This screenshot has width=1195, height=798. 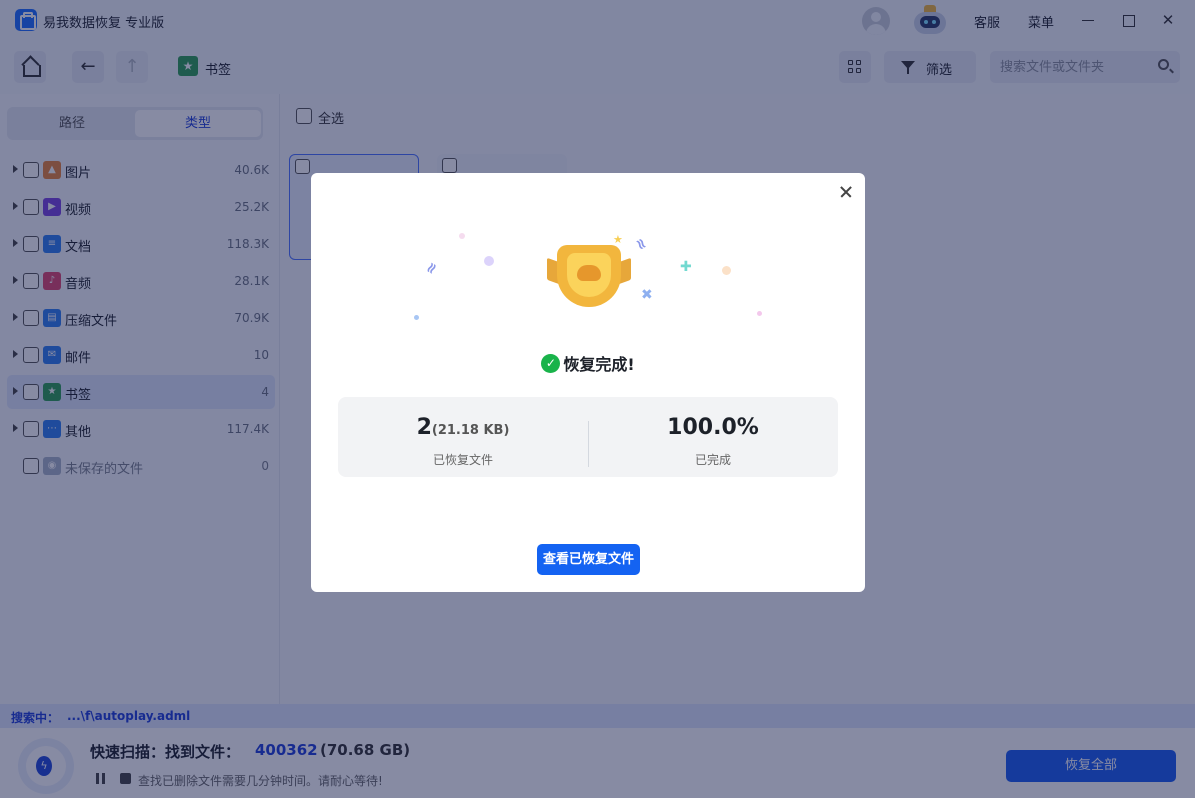 What do you see at coordinates (551, 363) in the screenshot?
I see `success-check-icon: ✓` at bounding box center [551, 363].